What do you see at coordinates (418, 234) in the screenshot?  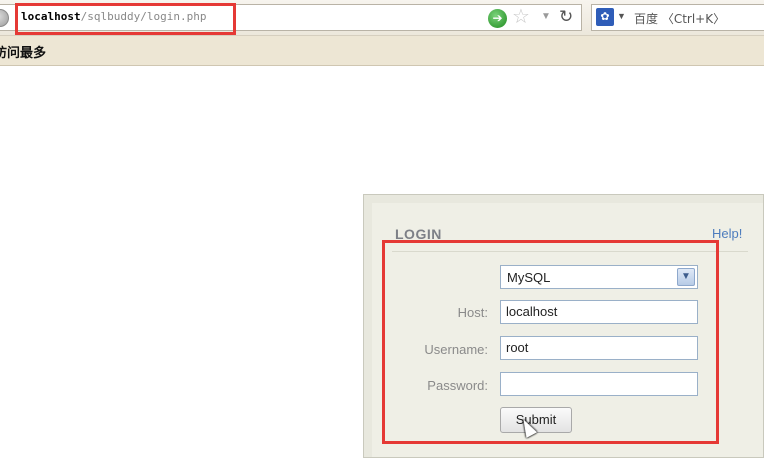 I see `login-title: LOGIN` at bounding box center [418, 234].